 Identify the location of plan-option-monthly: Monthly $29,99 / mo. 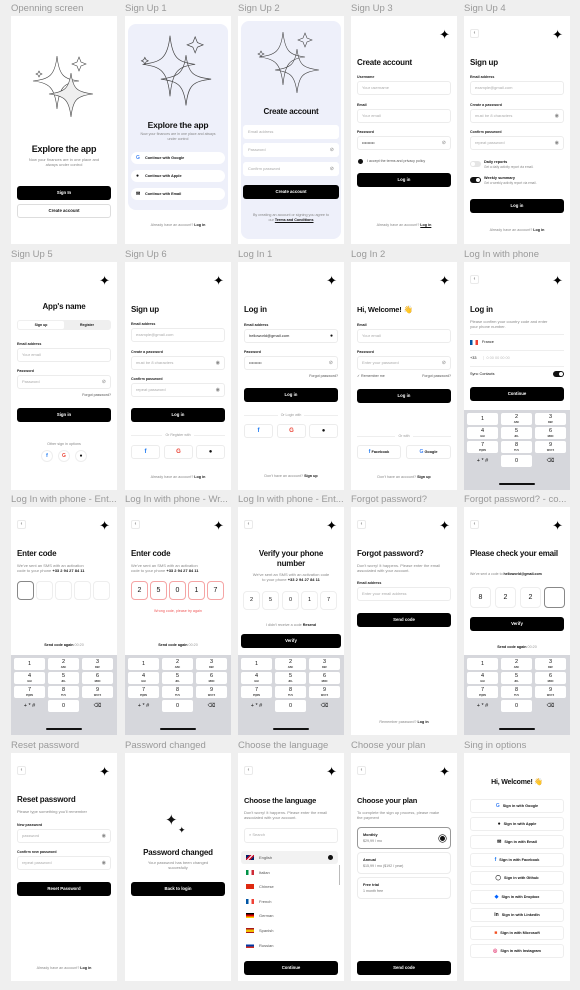
(404, 838).